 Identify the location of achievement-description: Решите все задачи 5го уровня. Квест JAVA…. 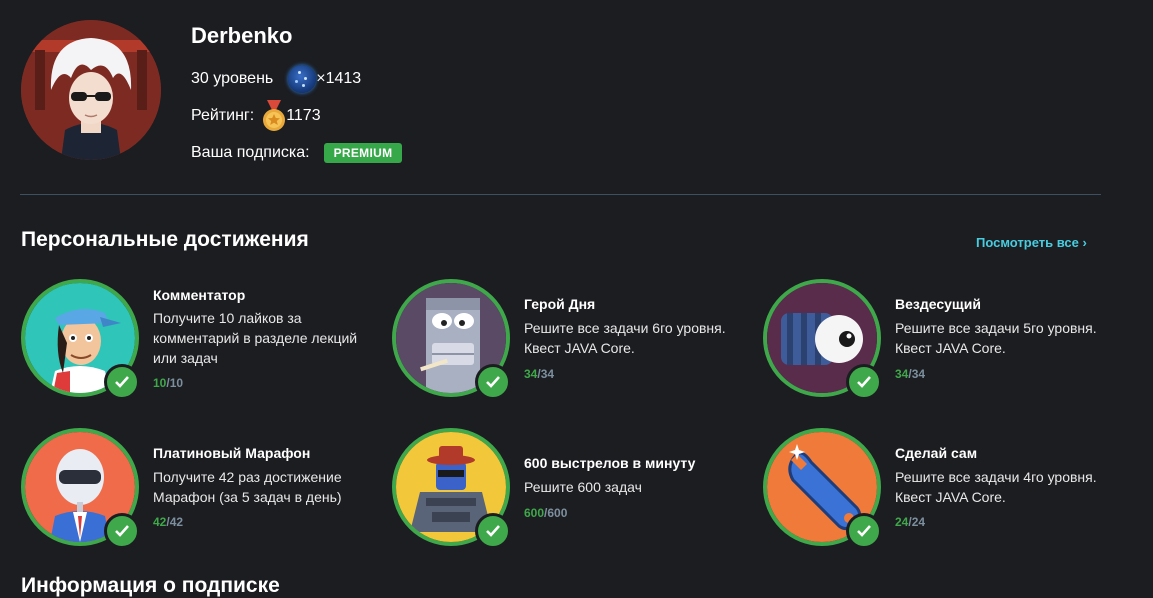
(996, 338).